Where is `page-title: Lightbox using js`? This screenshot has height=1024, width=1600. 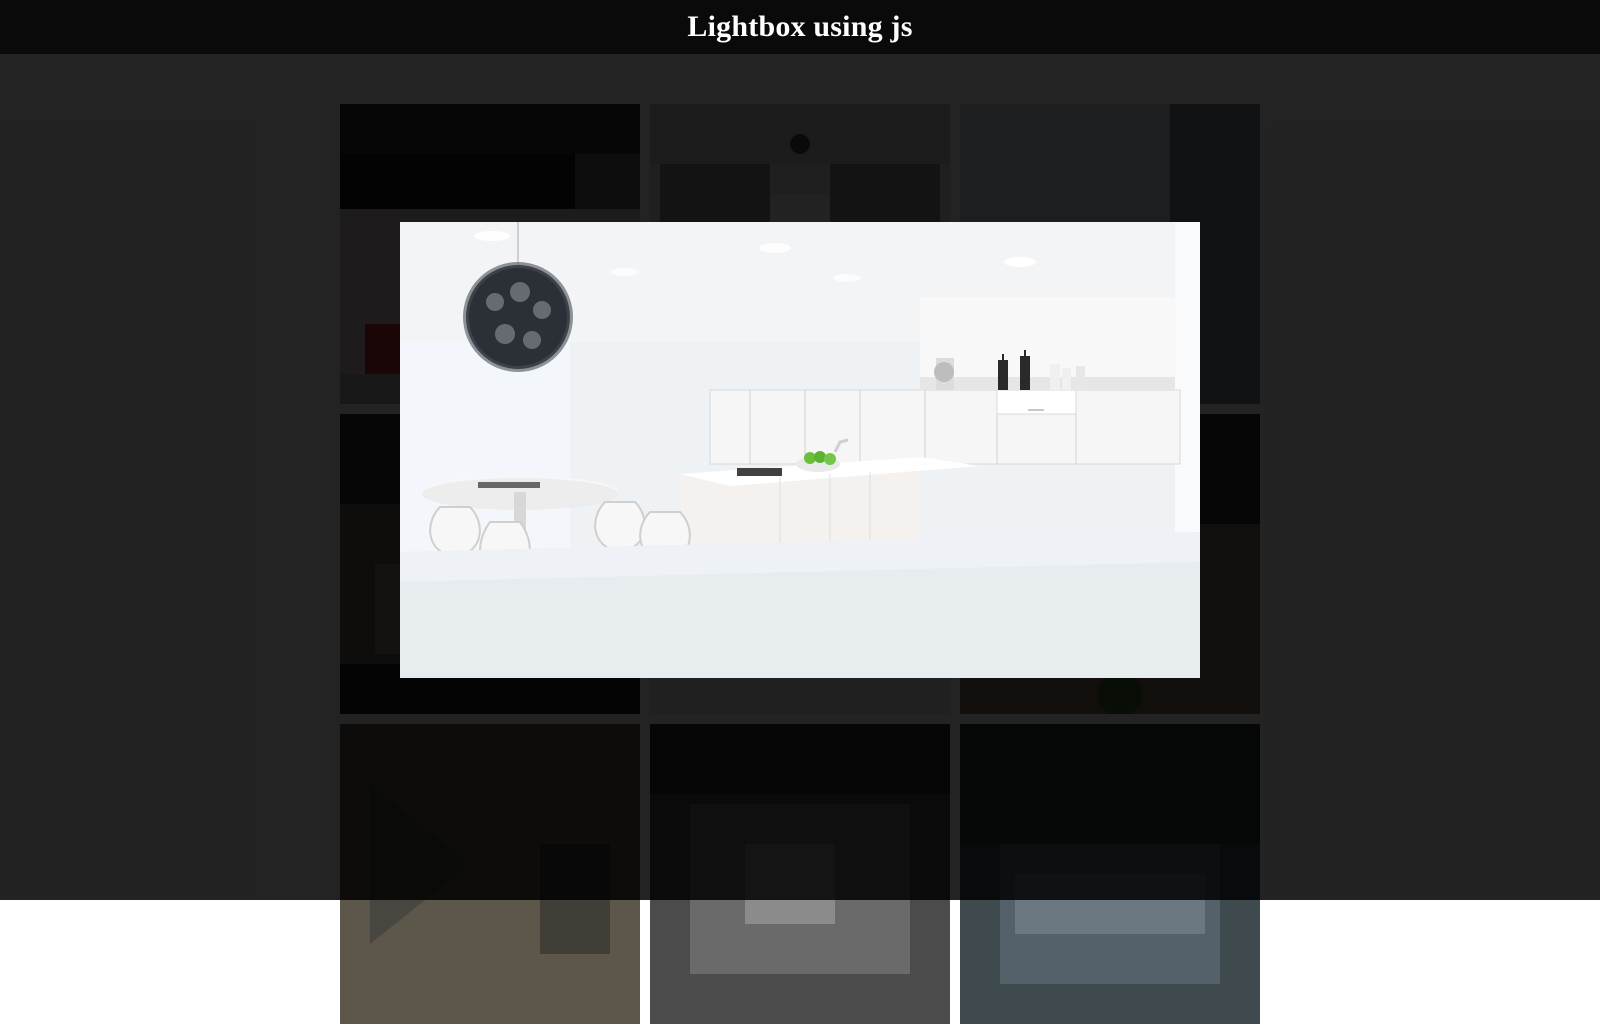
page-title: Lightbox using js is located at coordinates (800, 26).